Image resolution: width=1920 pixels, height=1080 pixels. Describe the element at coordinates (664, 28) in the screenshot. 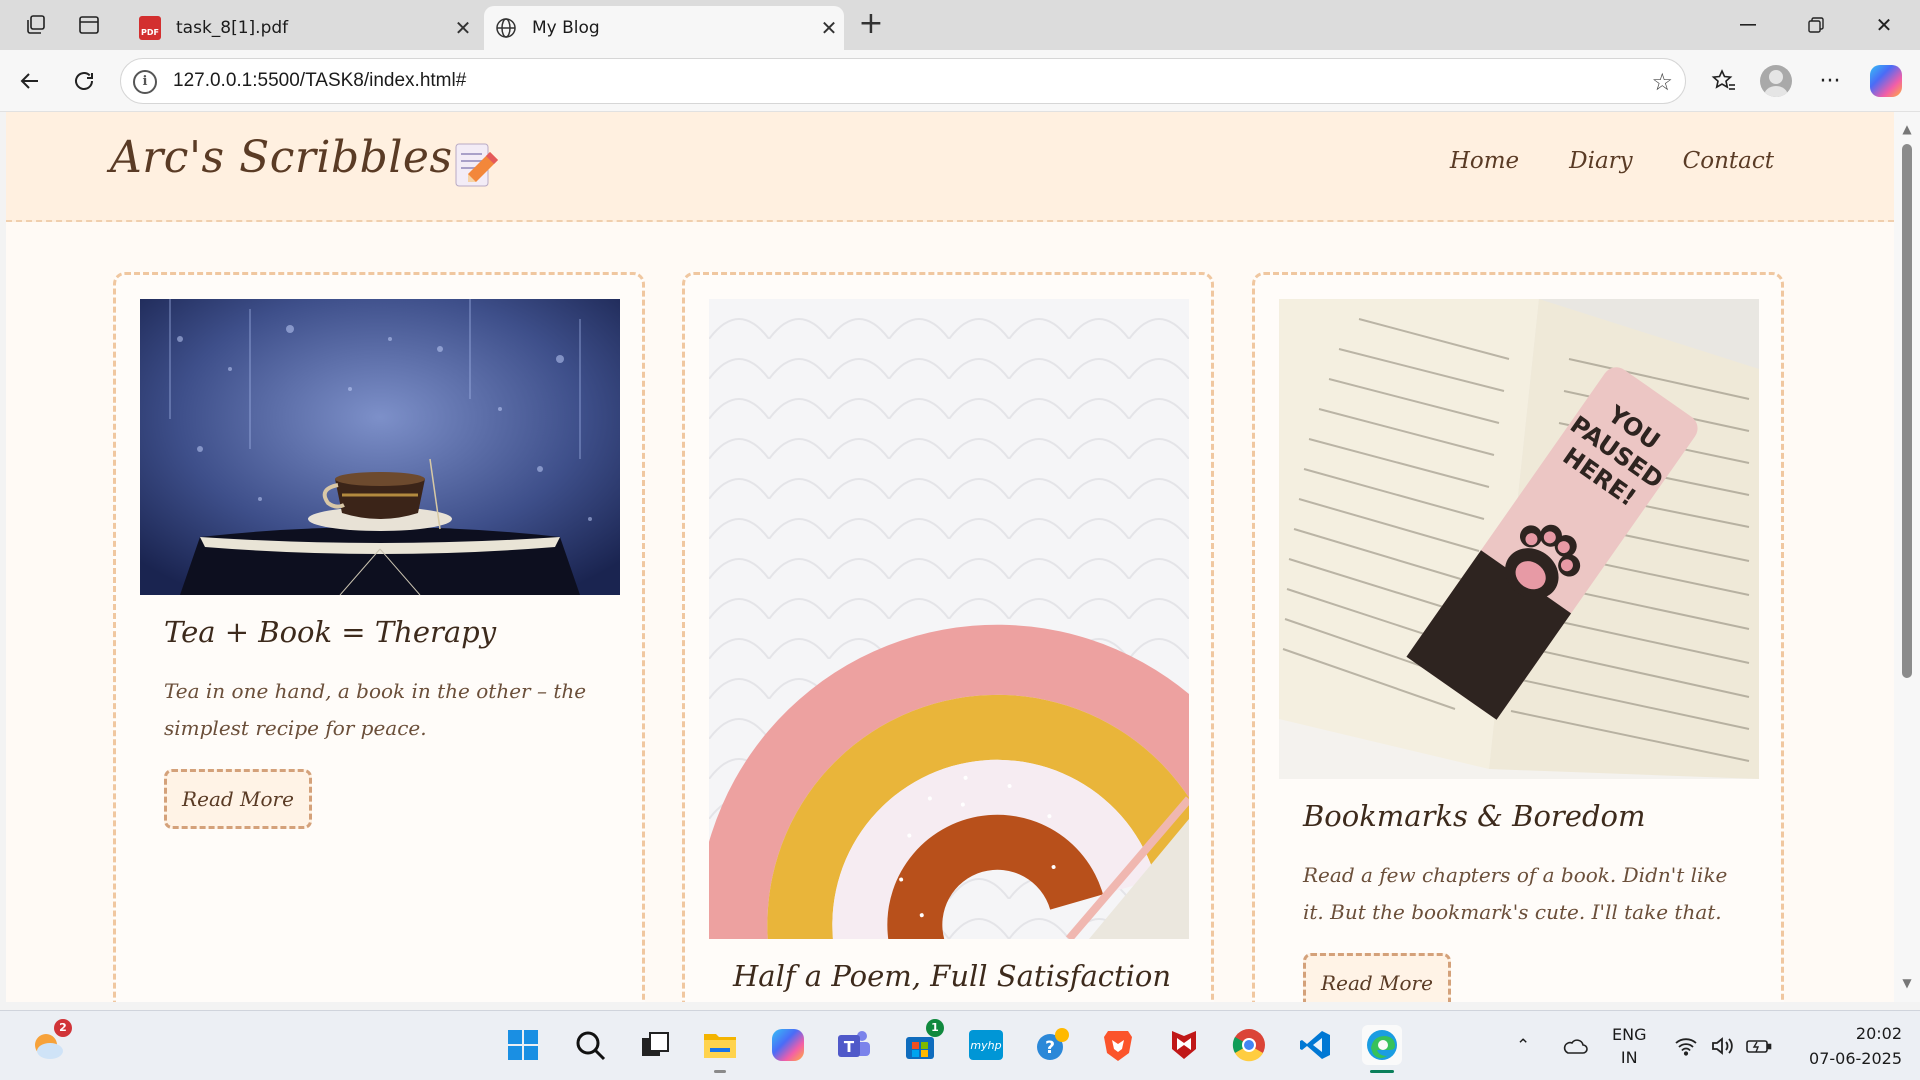

I see `tab-my-blog: My Blog ✕` at that location.